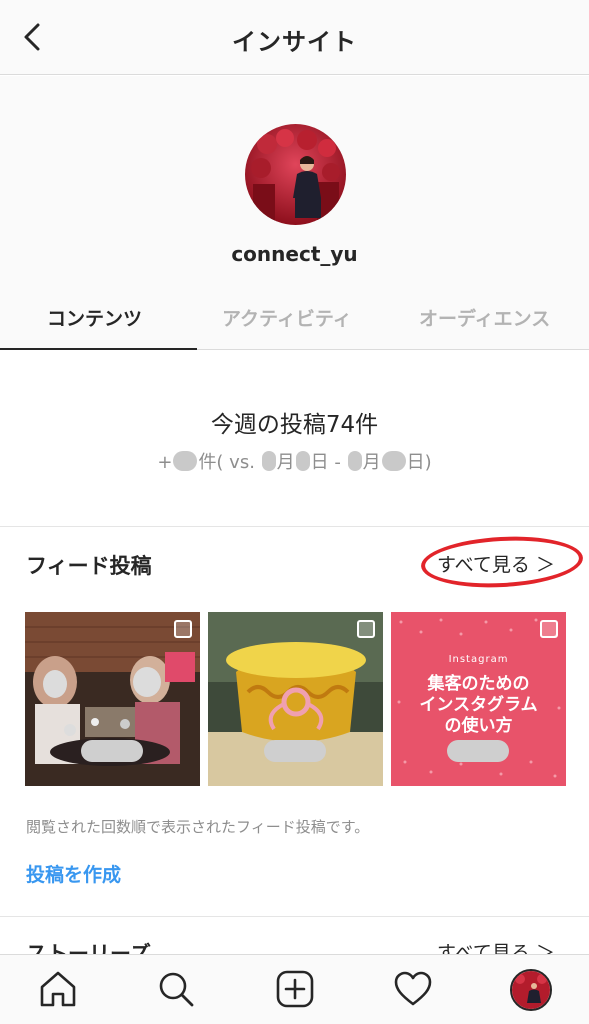 The width and height of the screenshot is (589, 1024). I want to click on nav-profile-button, so click(531, 990).